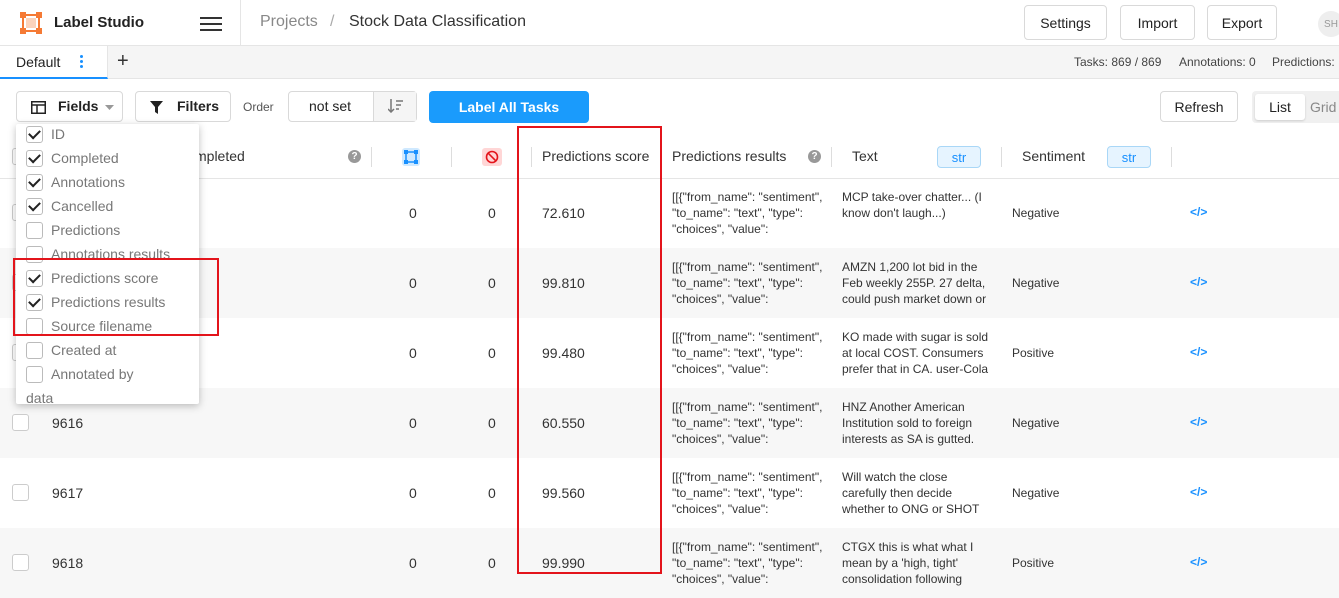 This screenshot has height=598, width=1339. I want to click on filter-icon, so click(156, 107).